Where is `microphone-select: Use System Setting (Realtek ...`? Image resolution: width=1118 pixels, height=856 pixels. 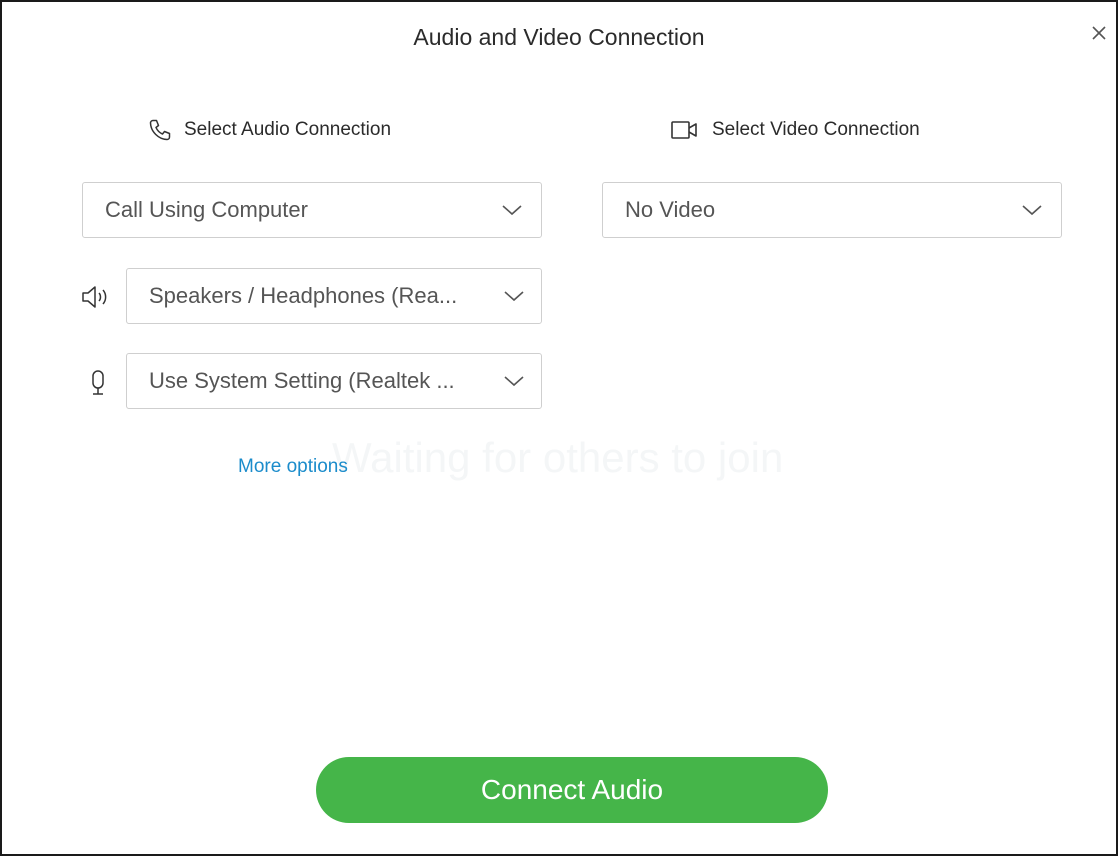
microphone-select: Use System Setting (Realtek ... is located at coordinates (334, 381).